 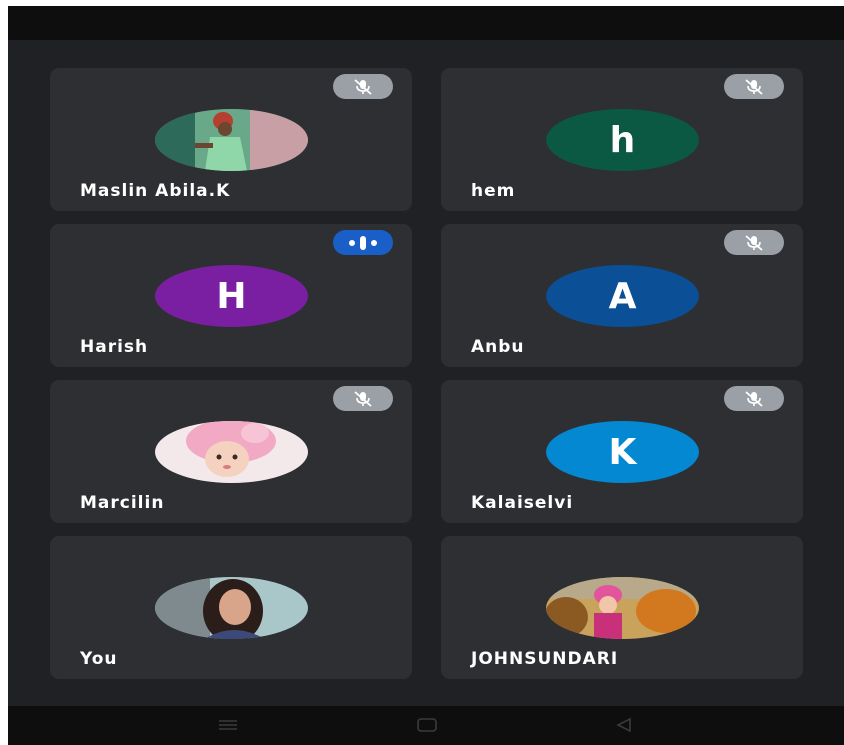 I want to click on participant-name: Maslin Abila.K, so click(x=155, y=191).